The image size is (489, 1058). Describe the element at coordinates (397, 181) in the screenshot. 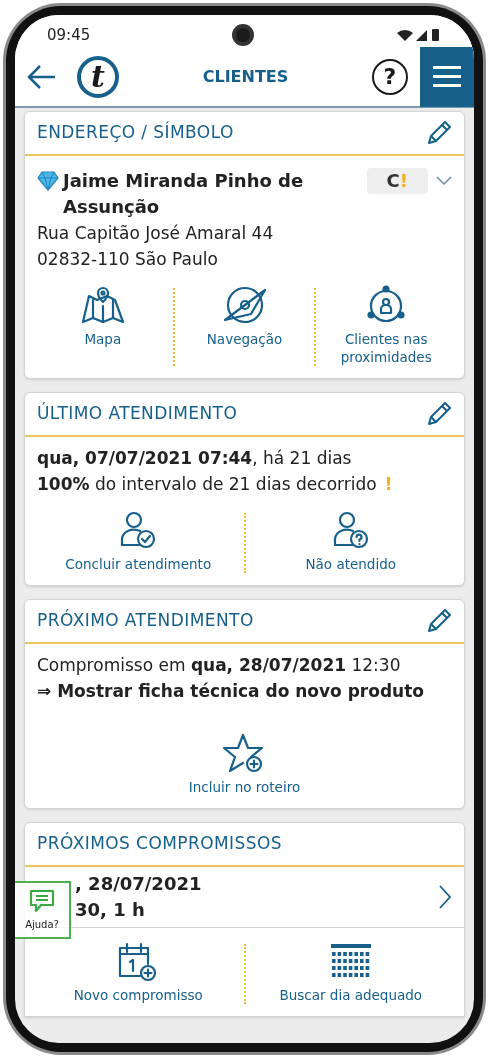

I see `category-badge: C!` at that location.